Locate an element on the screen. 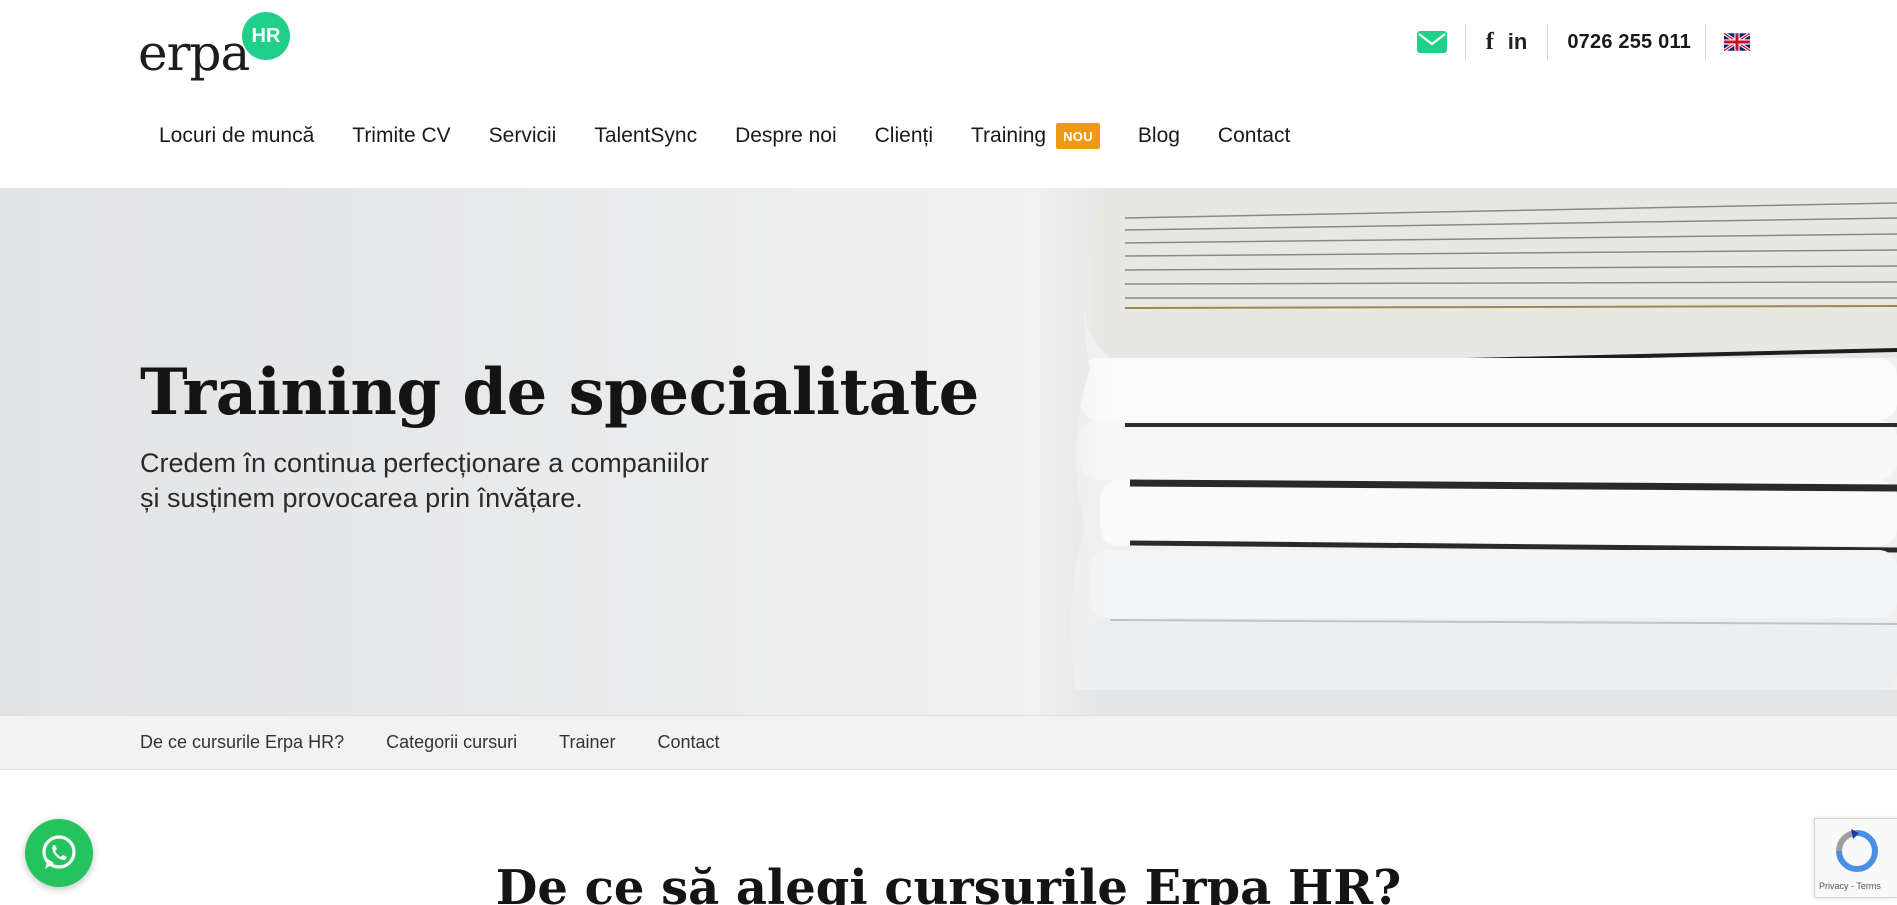 The image size is (1897, 905). nav-item-servicii: Servicii is located at coordinates (523, 136).